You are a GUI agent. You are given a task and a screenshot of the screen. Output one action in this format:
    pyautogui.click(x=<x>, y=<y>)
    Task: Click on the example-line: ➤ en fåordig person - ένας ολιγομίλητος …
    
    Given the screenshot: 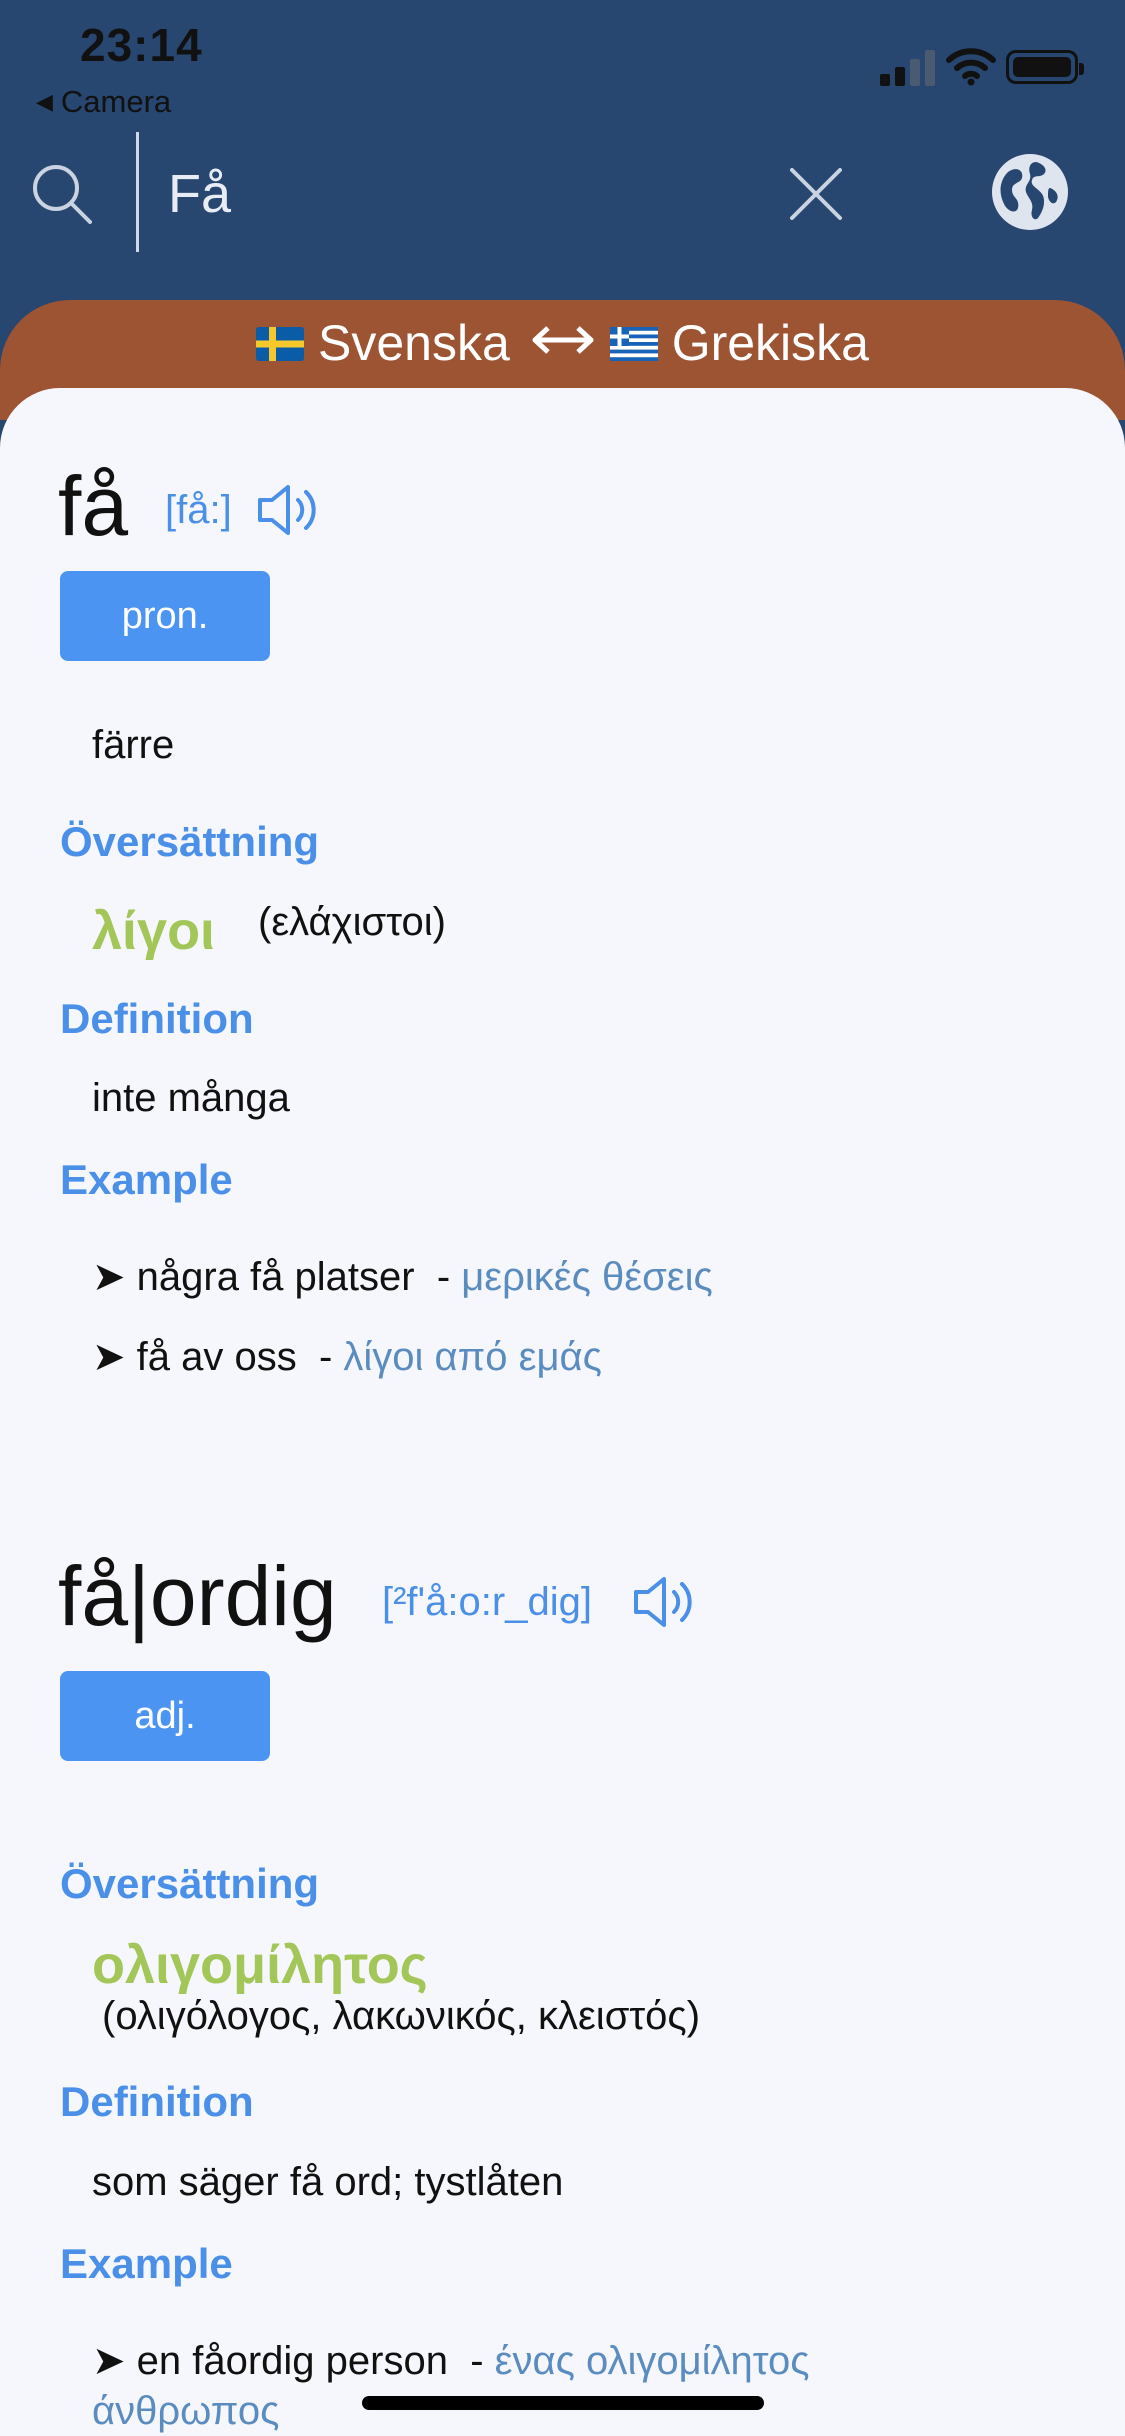 What is the action you would take?
    pyautogui.click(x=451, y=2386)
    